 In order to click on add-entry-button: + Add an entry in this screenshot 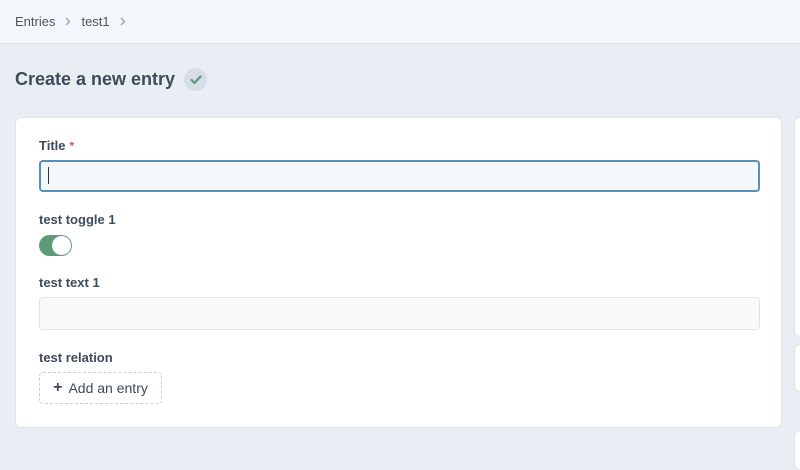, I will do `click(100, 388)`.